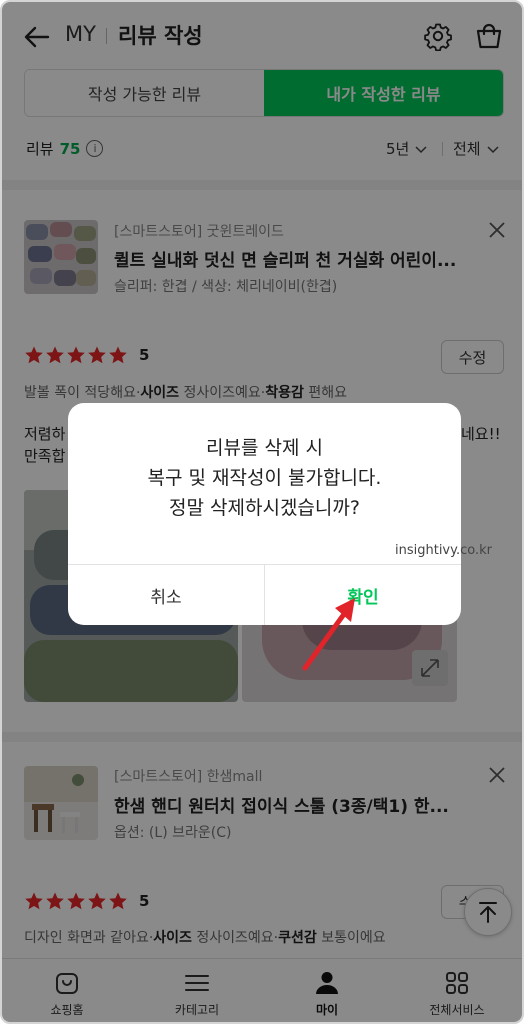 This screenshot has height=1024, width=524. I want to click on dialog-message: 리뷰를 삭제 시 복구 및 재작성이 불가합니다. 정말 삭제하시겠습니까?, so click(264, 478).